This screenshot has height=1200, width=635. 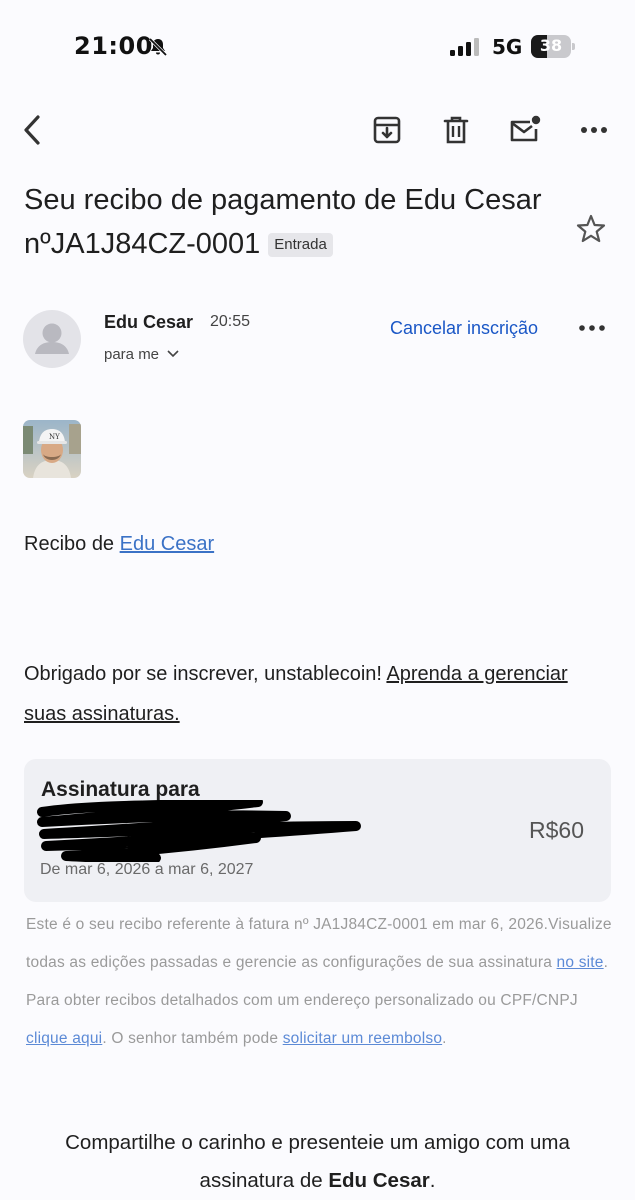 I want to click on author-profile-photo: NY, so click(x=52, y=449).